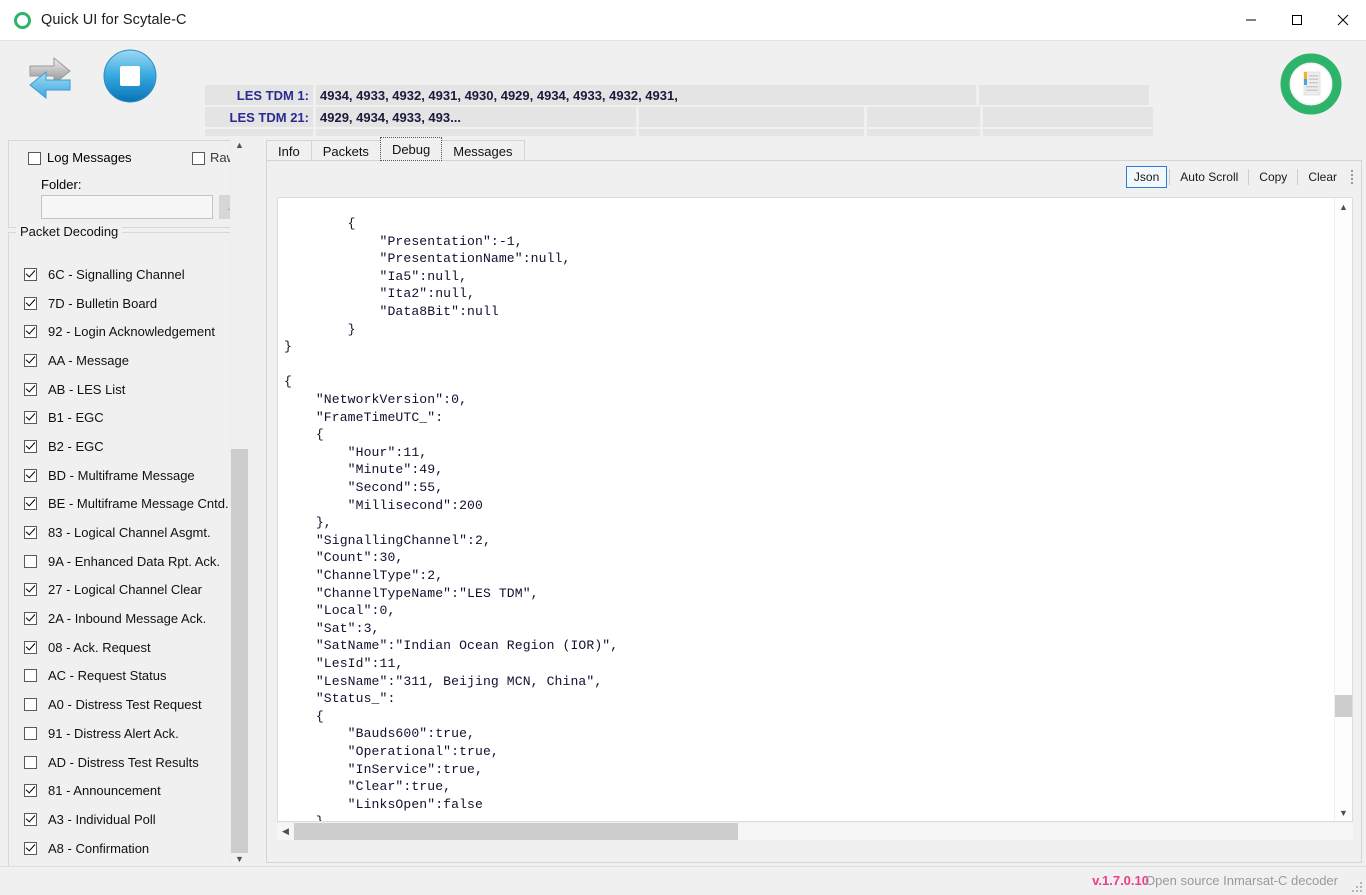 This screenshot has height=895, width=1366. What do you see at coordinates (124, 446) in the screenshot?
I see `packet-decoding-item: B2 - EGC` at bounding box center [124, 446].